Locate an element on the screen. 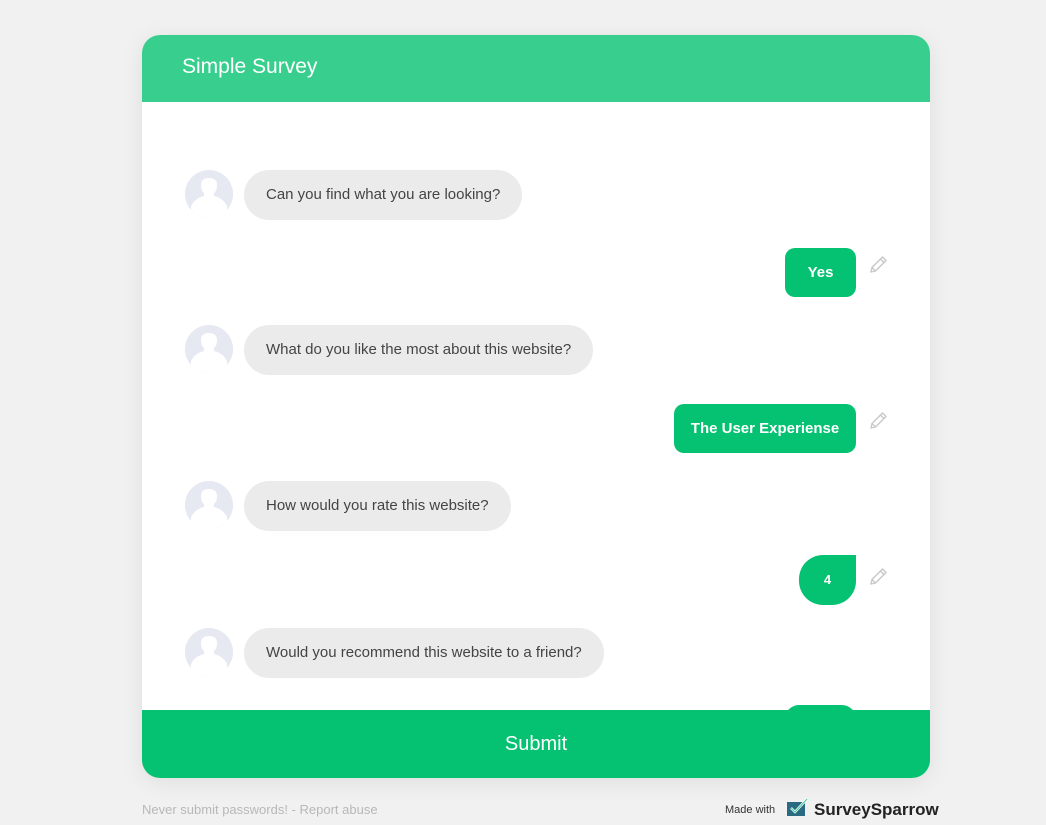  footer-notice: Never submit passwords! - Report abuse is located at coordinates (260, 809).